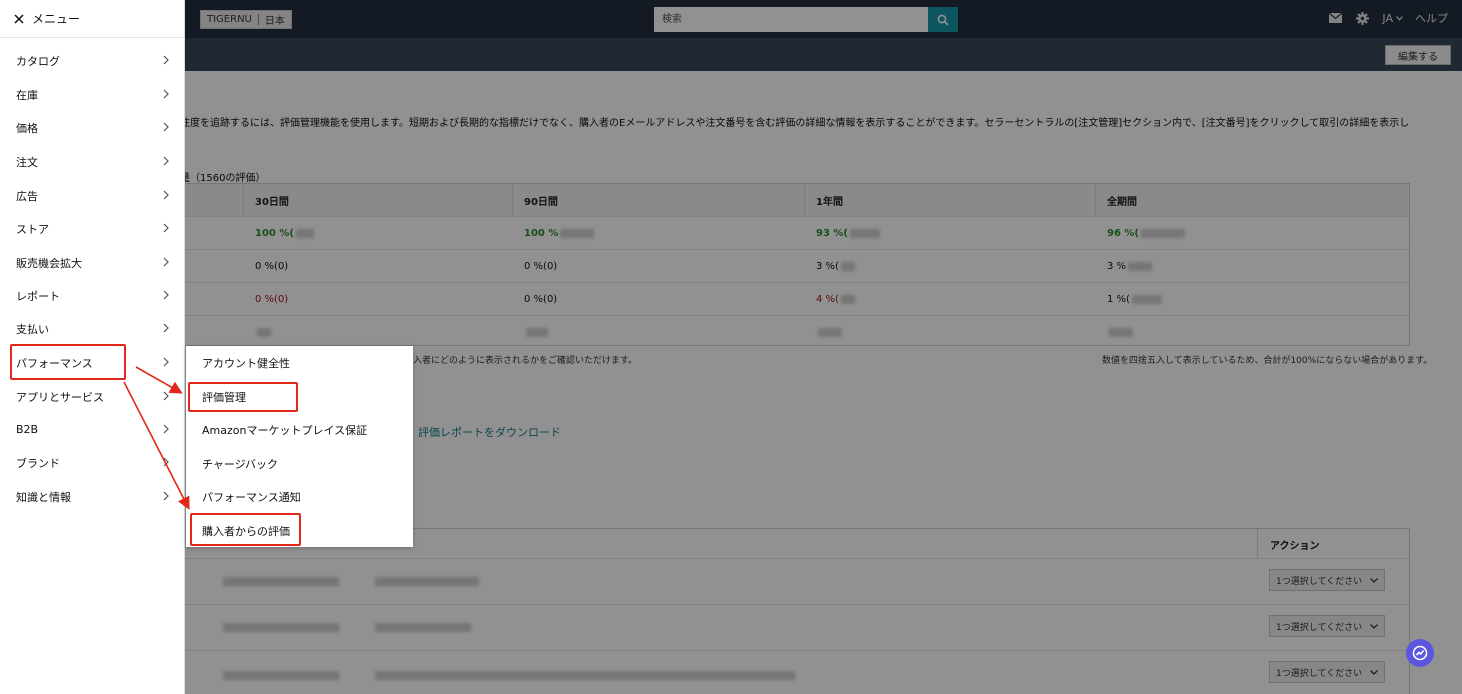 This screenshot has width=1462, height=694. What do you see at coordinates (60, 397) in the screenshot?
I see `menu-item-label: アプリとサービス` at bounding box center [60, 397].